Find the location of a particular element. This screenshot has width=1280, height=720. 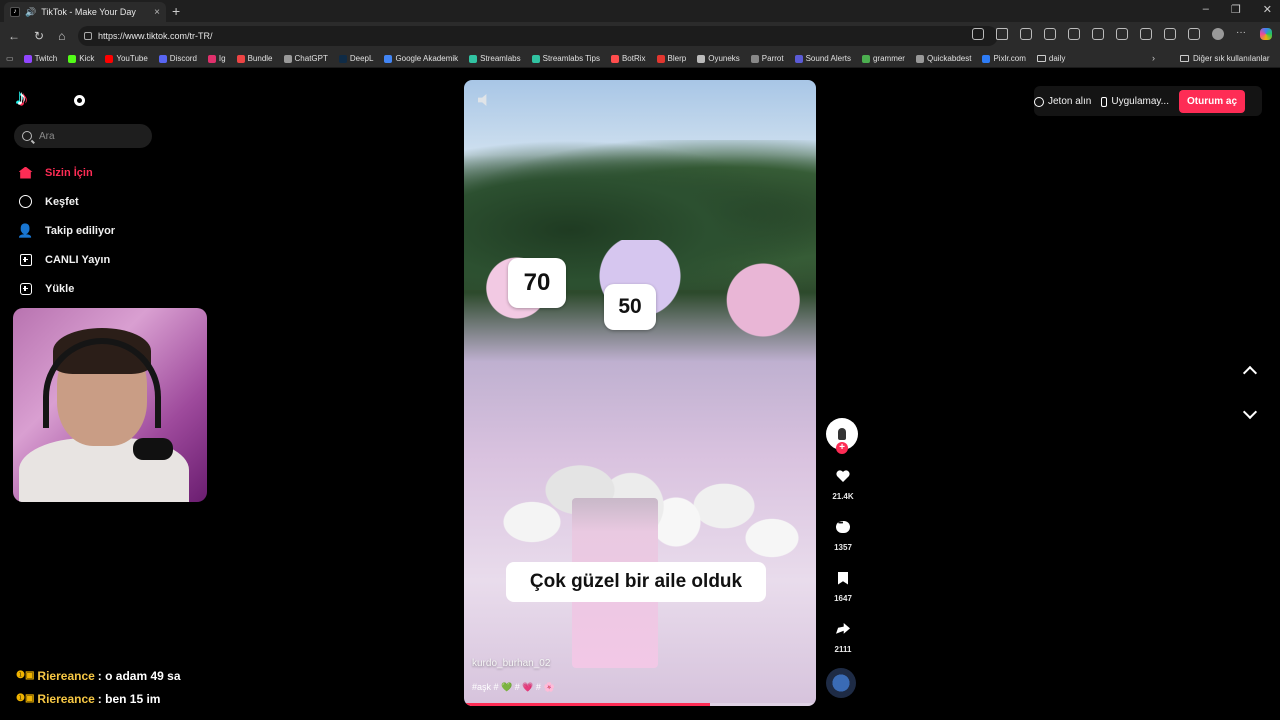

bookmark-ig: Ig is located at coordinates (216, 58).